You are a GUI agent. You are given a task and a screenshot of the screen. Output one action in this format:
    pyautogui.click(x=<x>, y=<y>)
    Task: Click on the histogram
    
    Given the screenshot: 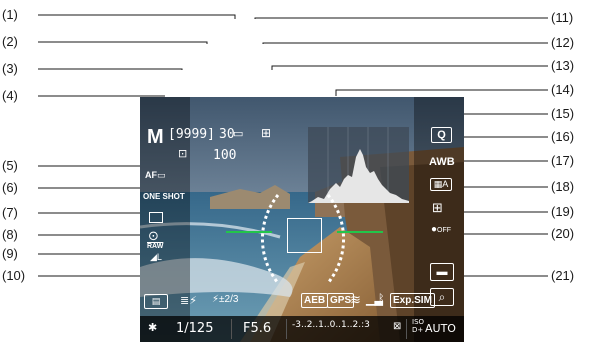 What is the action you would take?
    pyautogui.click(x=358, y=165)
    